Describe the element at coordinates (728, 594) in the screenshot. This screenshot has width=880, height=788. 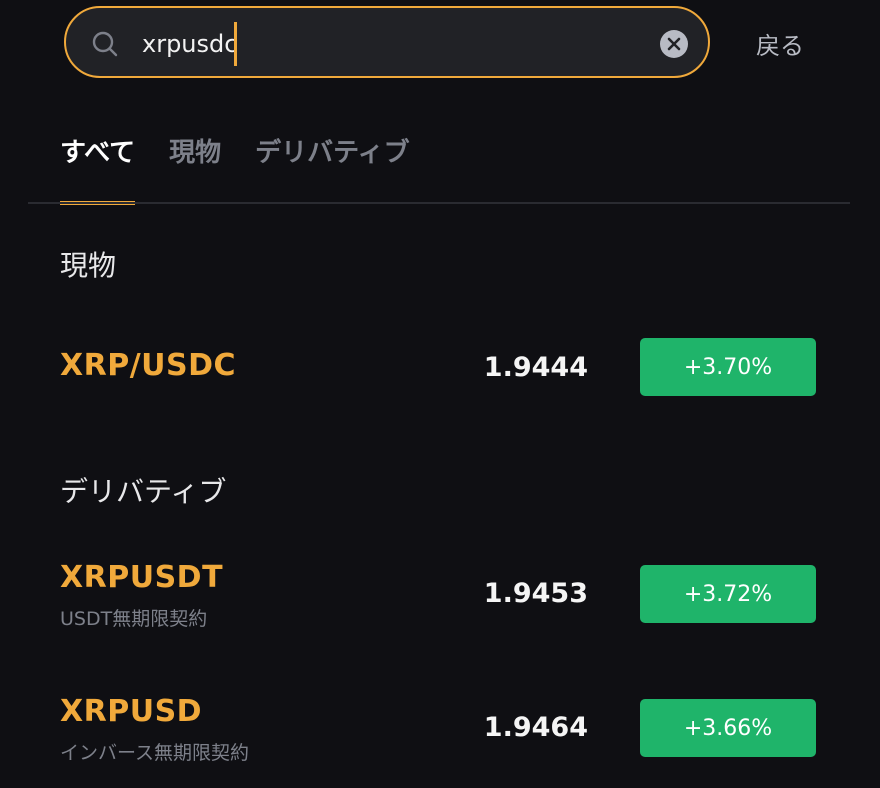
I see `change-badge: +3.72%` at that location.